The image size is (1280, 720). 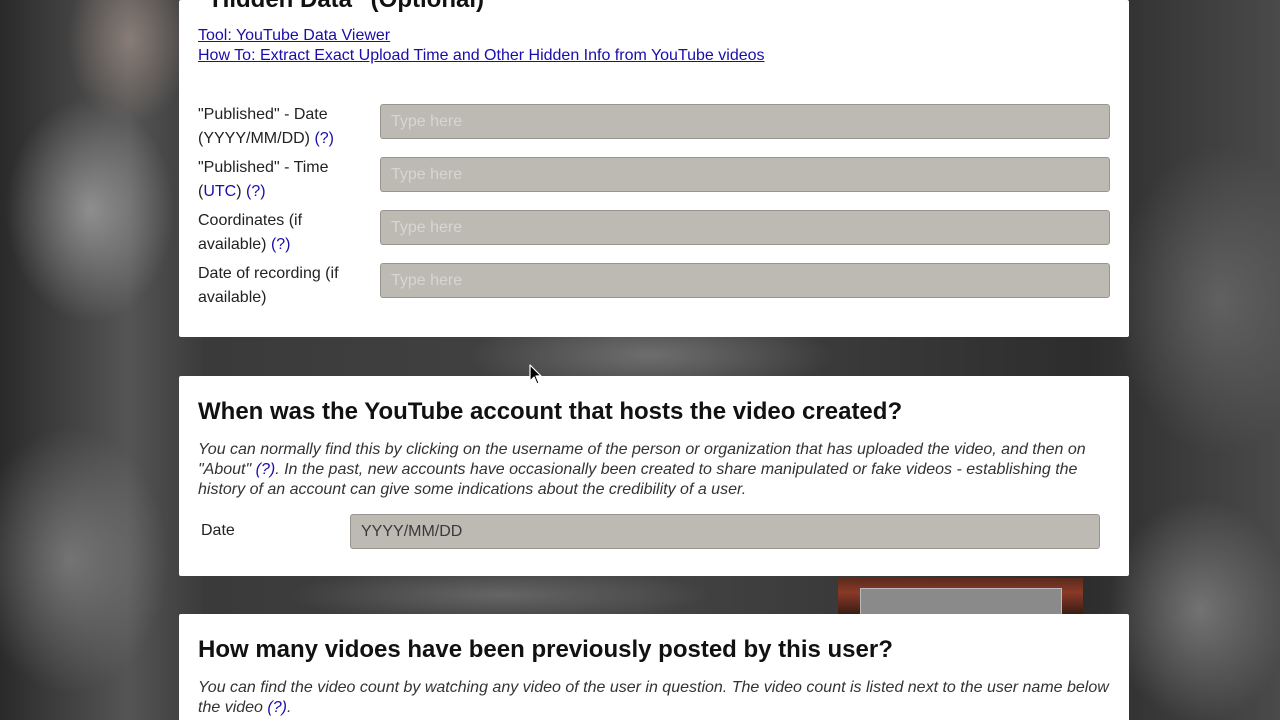 I want to click on published-date-row: "Published" - Date (YYYY/MM/DD) (?), so click(x=654, y=127).